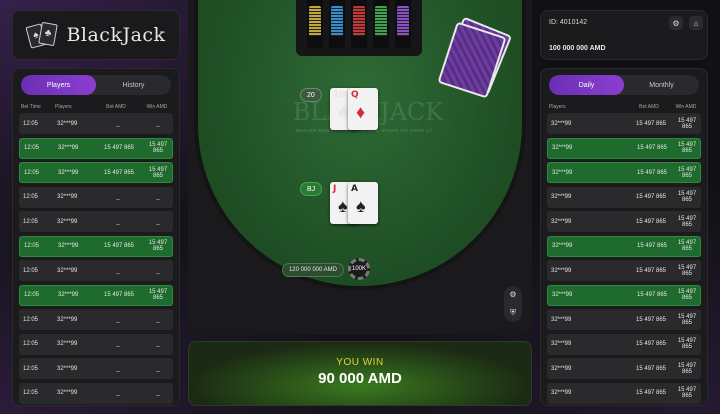  Describe the element at coordinates (513, 304) in the screenshot. I see `side-controls: ⚙ ⛨` at that location.